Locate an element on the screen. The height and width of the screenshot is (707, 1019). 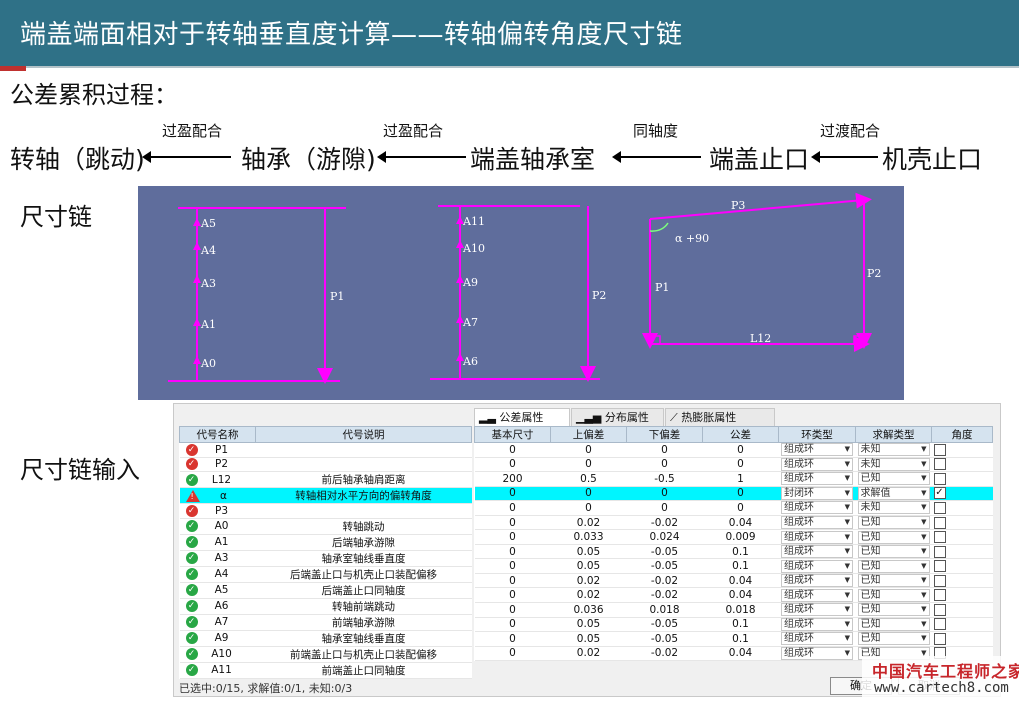
table-row: ✓ P3 is located at coordinates (325, 511).